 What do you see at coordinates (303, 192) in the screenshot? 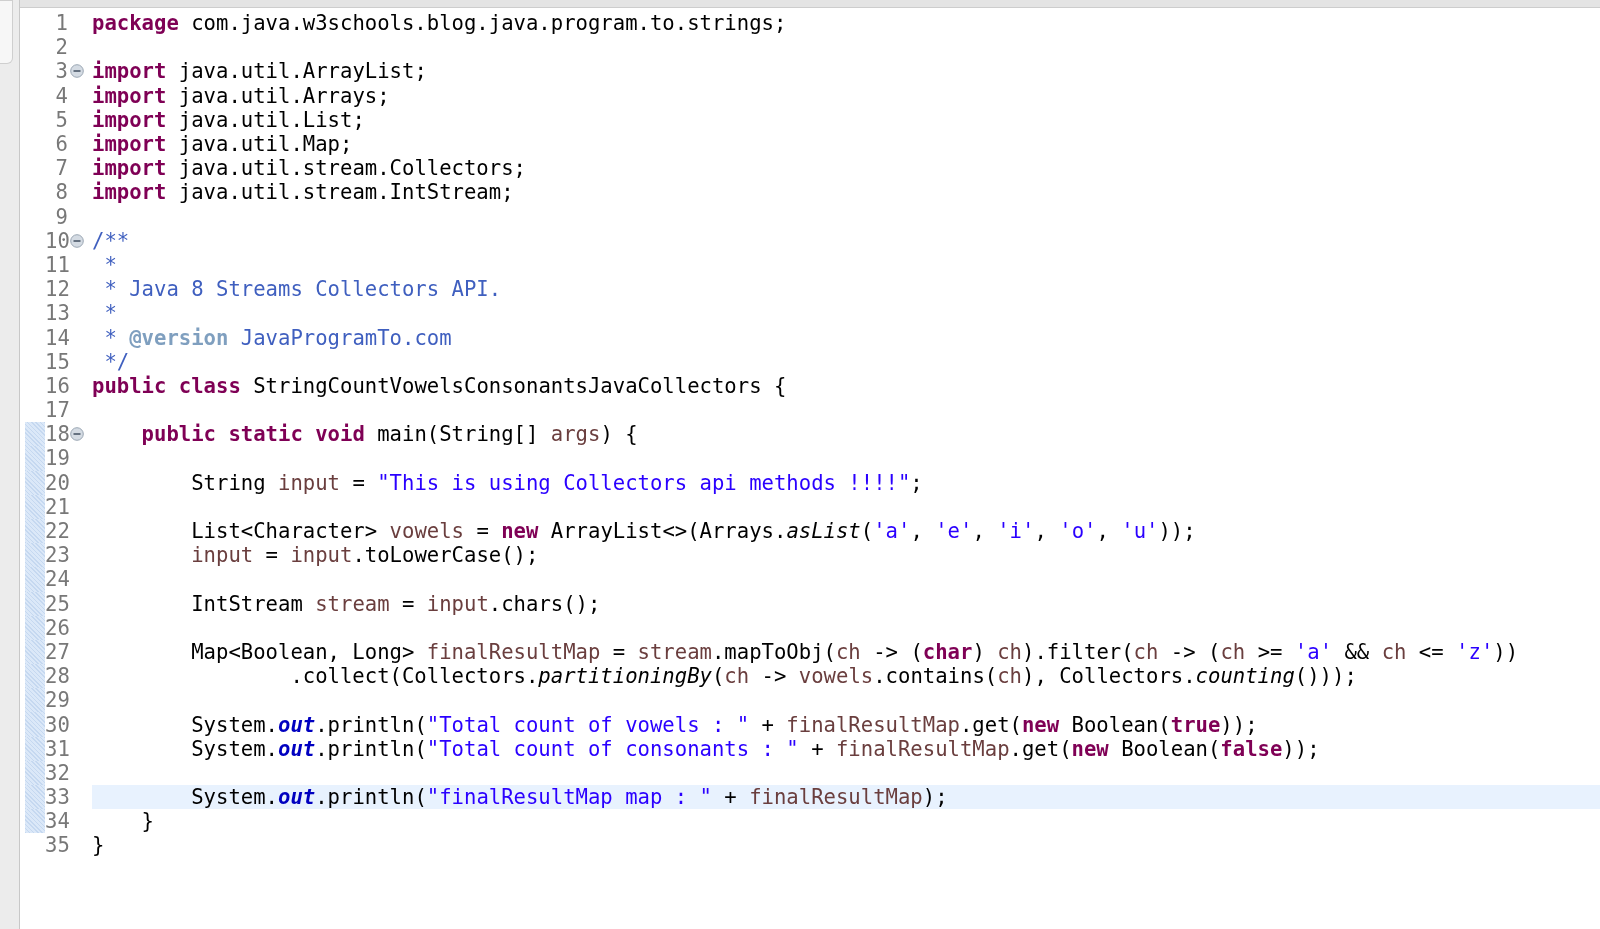
I see `code-line: import java.util.stream.IntStream;` at bounding box center [303, 192].